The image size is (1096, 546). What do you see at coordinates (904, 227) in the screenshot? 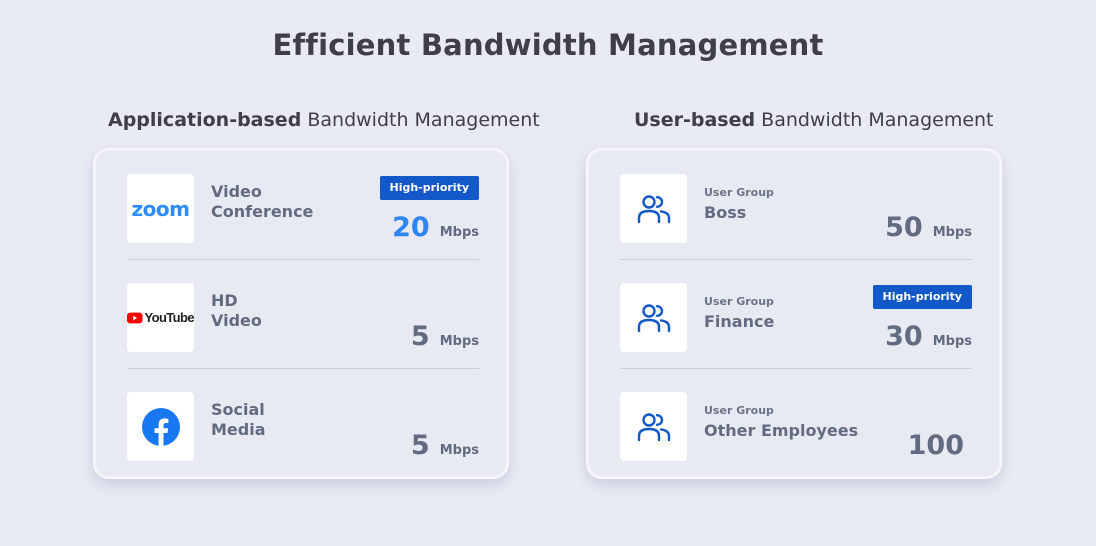
I see `bandwidth-number: 50` at bounding box center [904, 227].